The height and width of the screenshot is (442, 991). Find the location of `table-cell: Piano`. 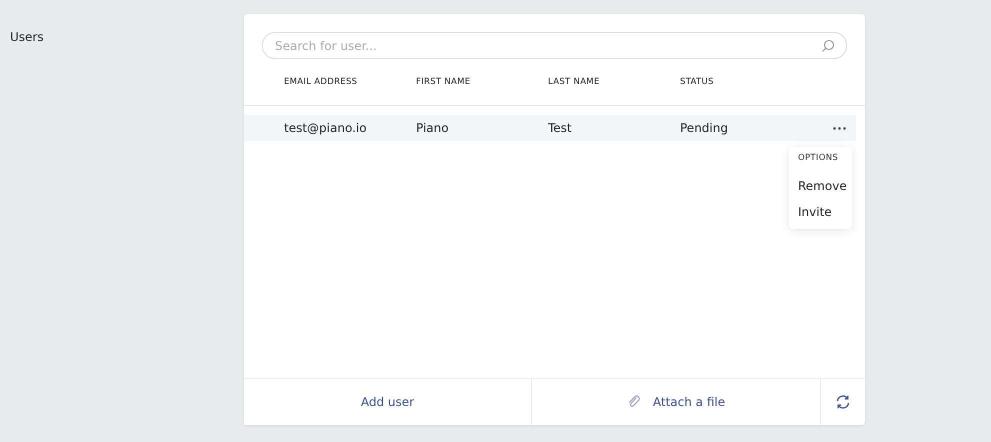

table-cell: Piano is located at coordinates (432, 128).